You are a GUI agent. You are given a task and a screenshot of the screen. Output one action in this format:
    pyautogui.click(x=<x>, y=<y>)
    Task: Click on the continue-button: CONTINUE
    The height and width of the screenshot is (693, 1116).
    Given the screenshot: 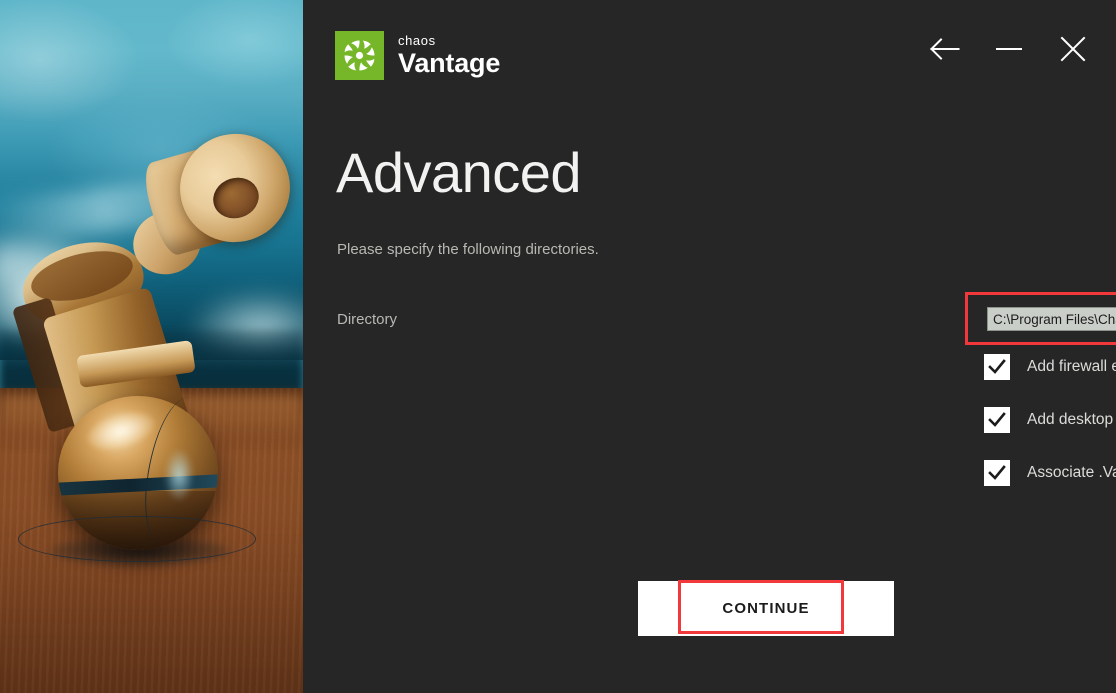 What is the action you would take?
    pyautogui.click(x=766, y=608)
    